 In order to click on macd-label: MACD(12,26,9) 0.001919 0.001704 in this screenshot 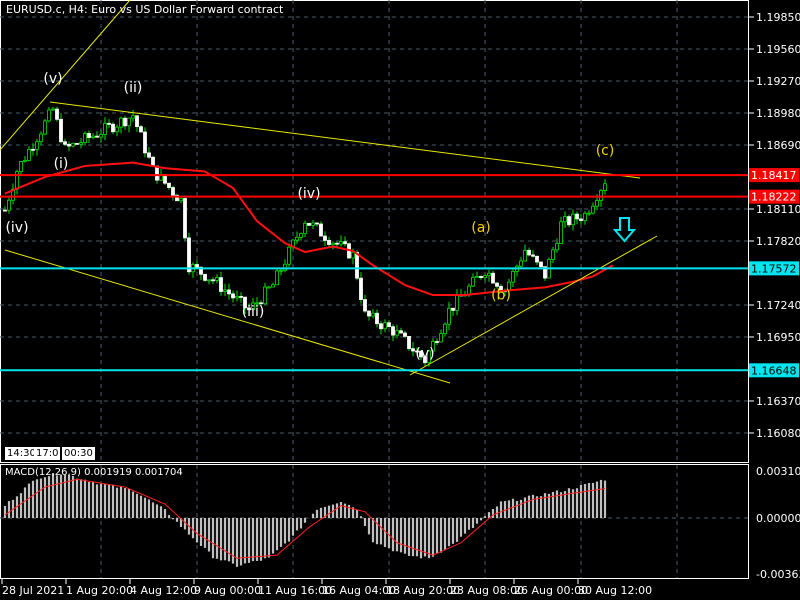, I will do `click(94, 472)`.